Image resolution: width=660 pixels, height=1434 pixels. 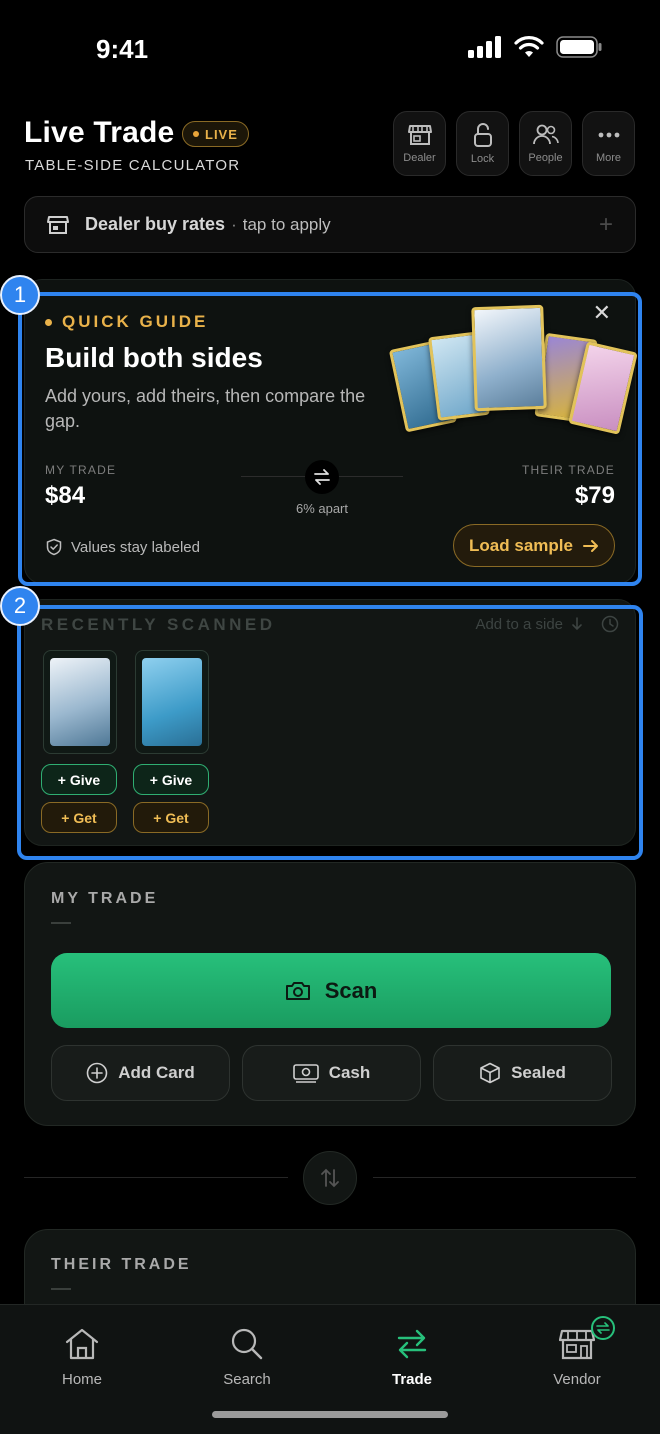 I want to click on their-trade-label: THEIR TRADE, so click(x=568, y=470).